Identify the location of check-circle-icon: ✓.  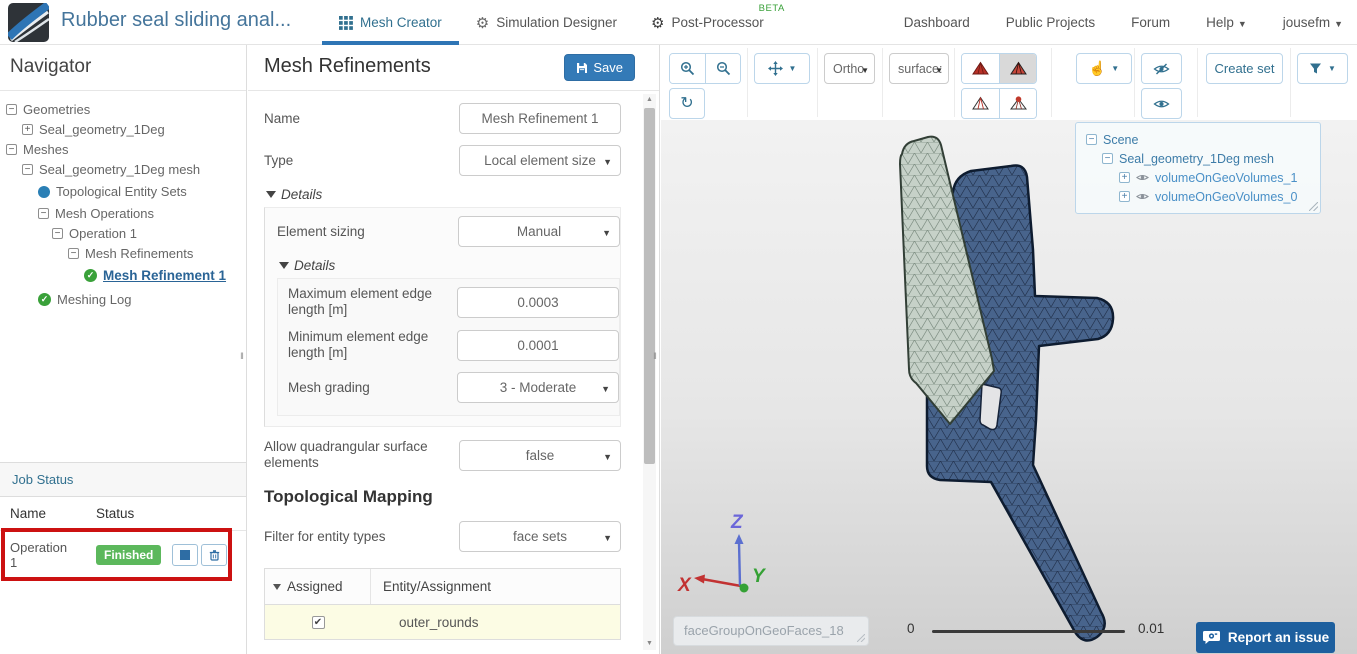
(44, 299).